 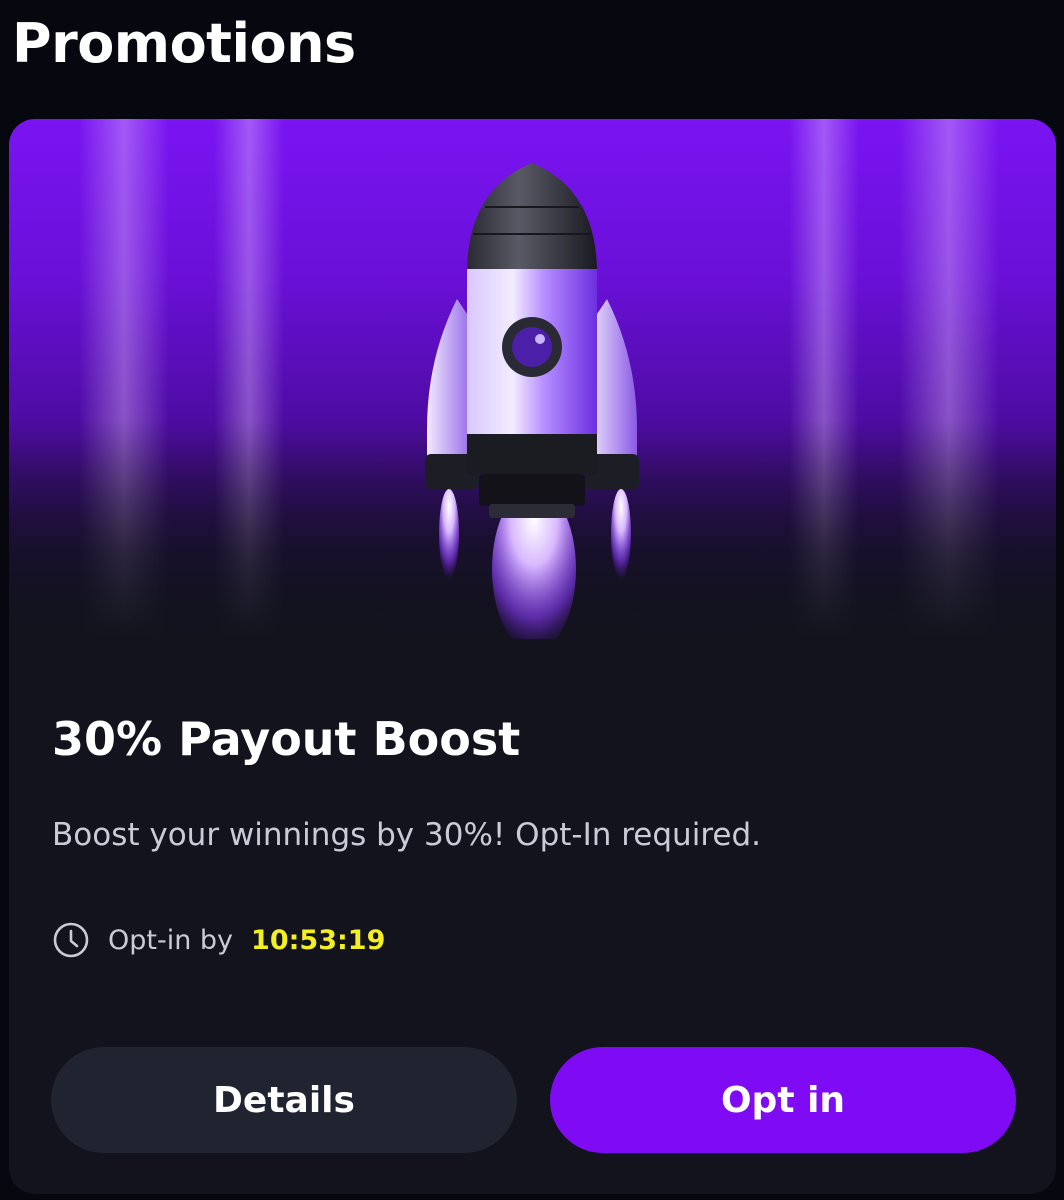 I want to click on opt-in-deadline: Opt-in by 10:53:19, so click(x=218, y=940).